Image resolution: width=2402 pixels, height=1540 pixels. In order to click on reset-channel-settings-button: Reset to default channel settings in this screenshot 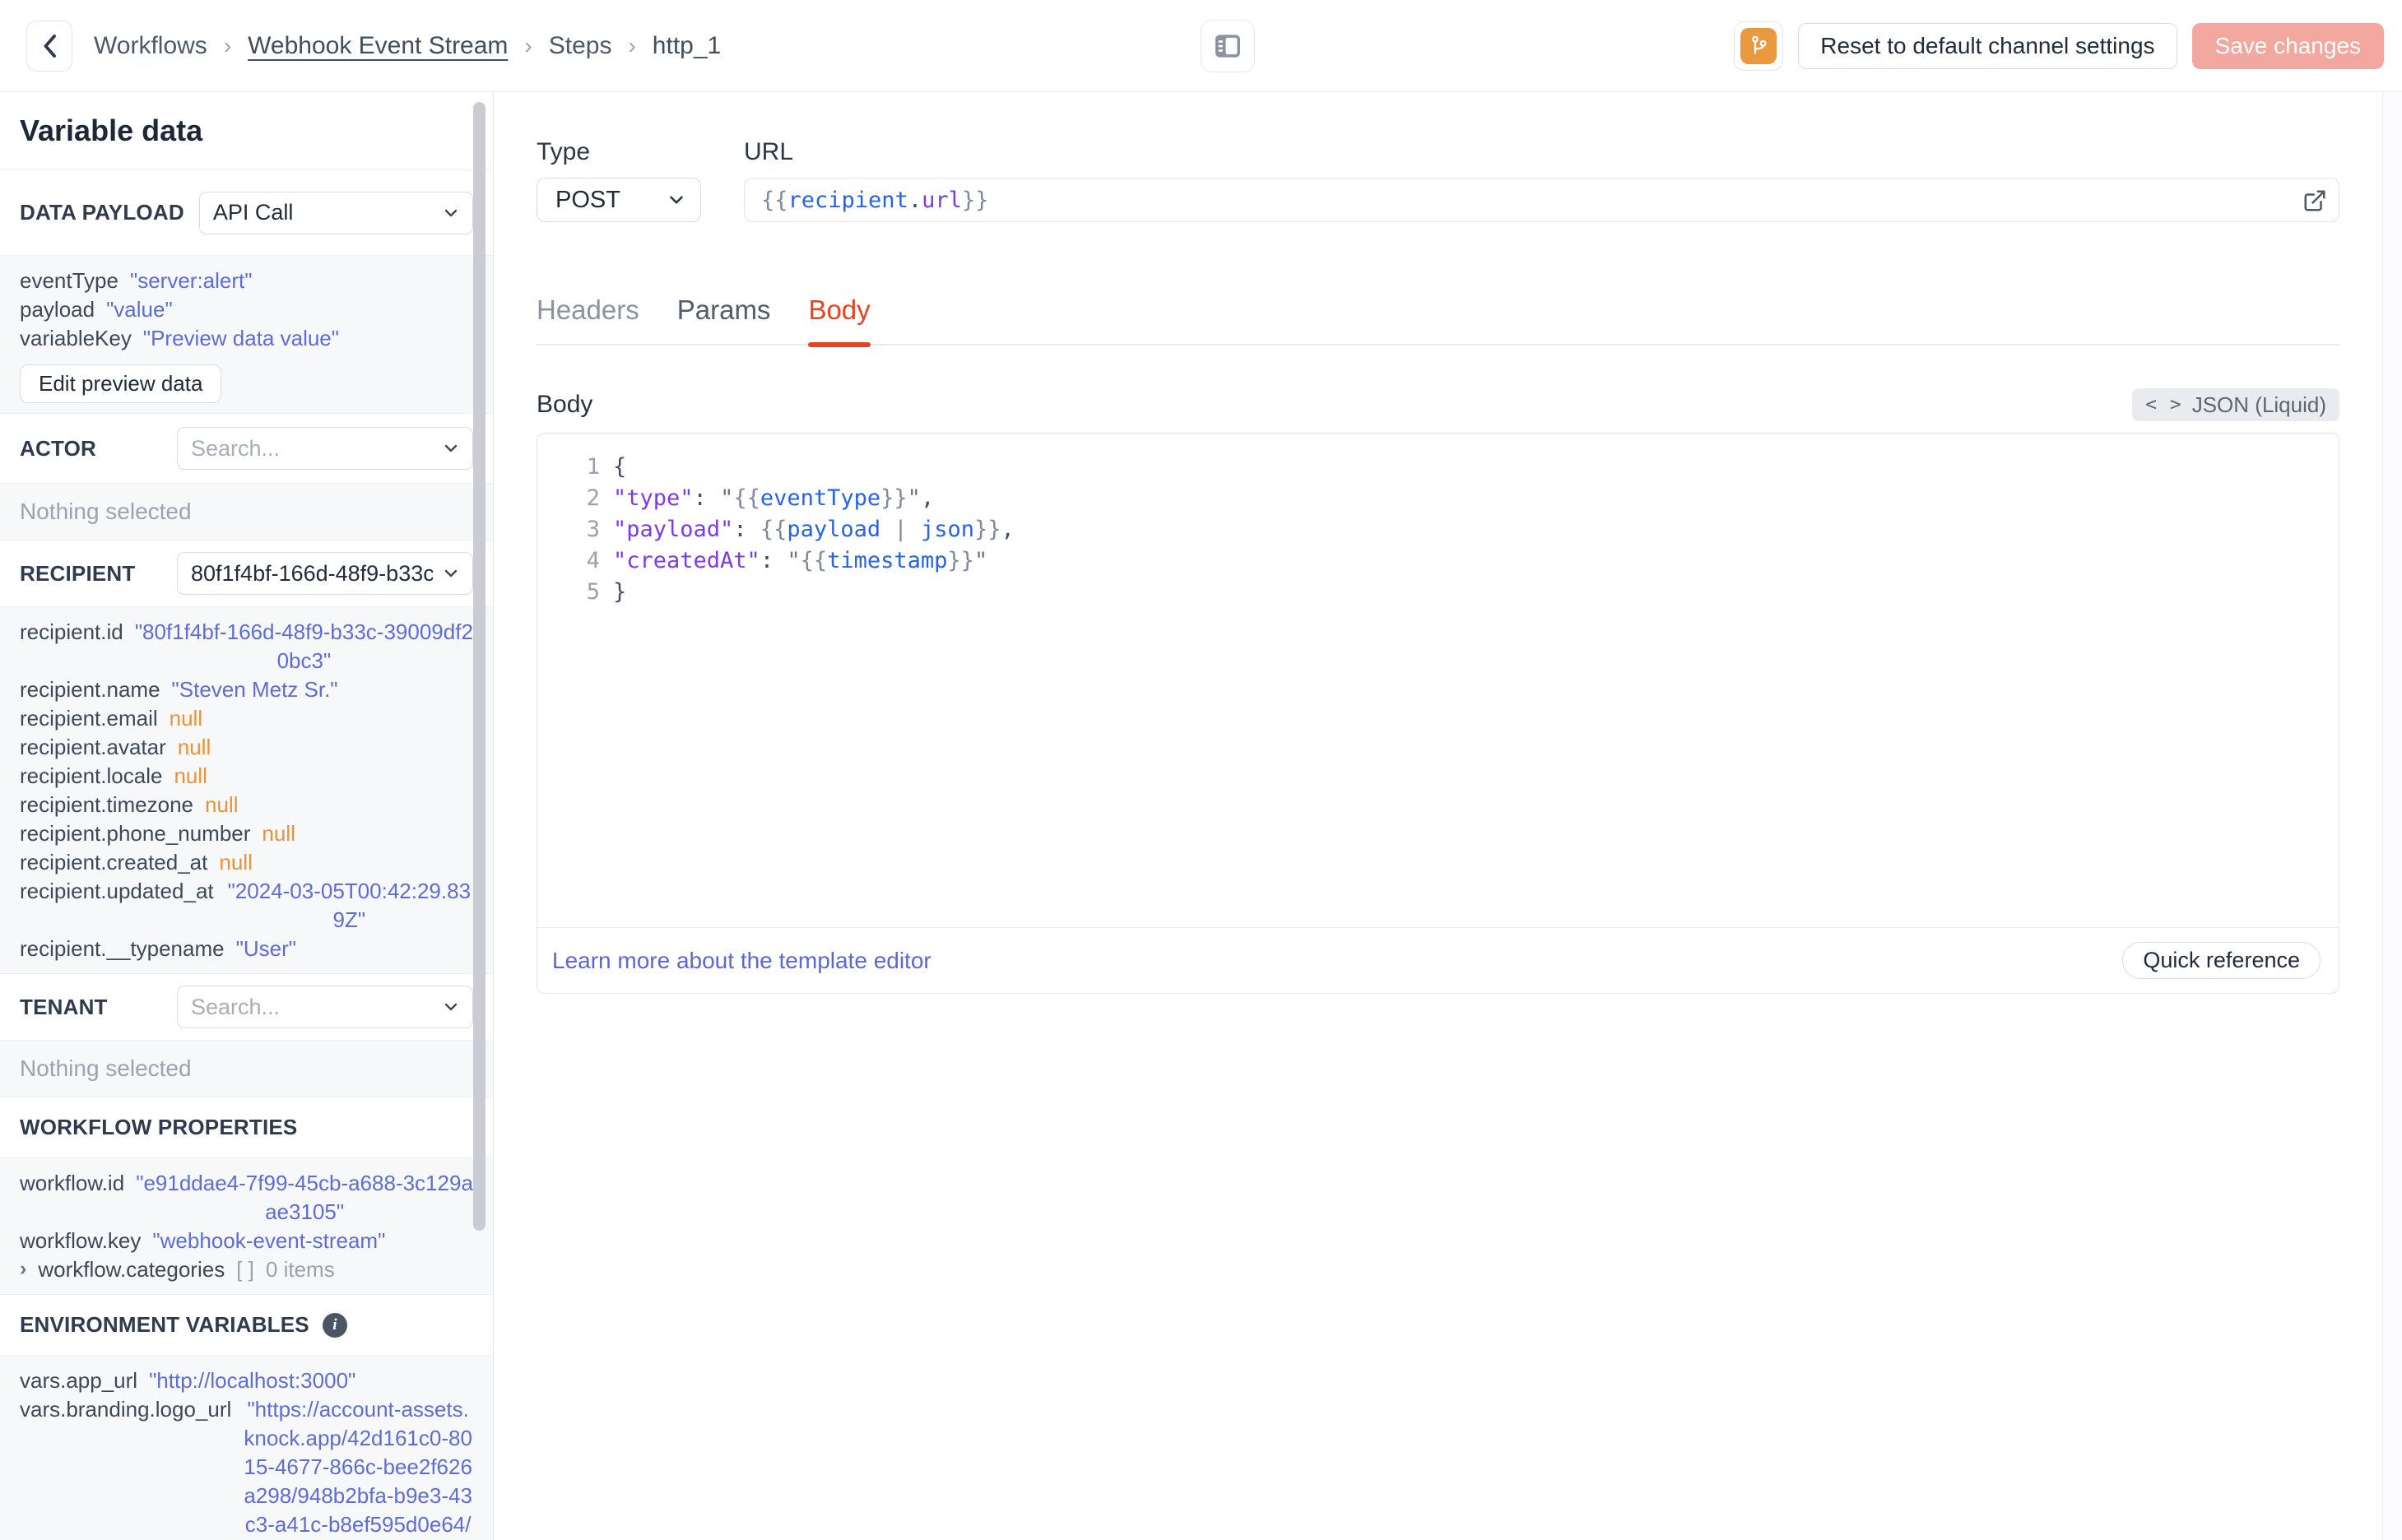, I will do `click(1988, 45)`.